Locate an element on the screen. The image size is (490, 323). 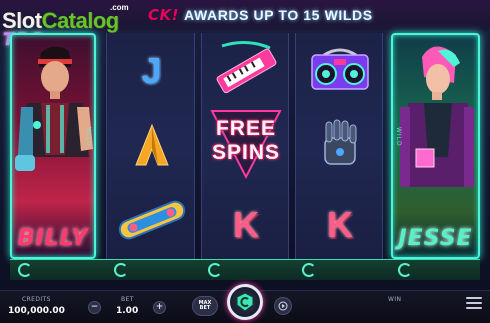
autoplay-icon is located at coordinates (283, 306).